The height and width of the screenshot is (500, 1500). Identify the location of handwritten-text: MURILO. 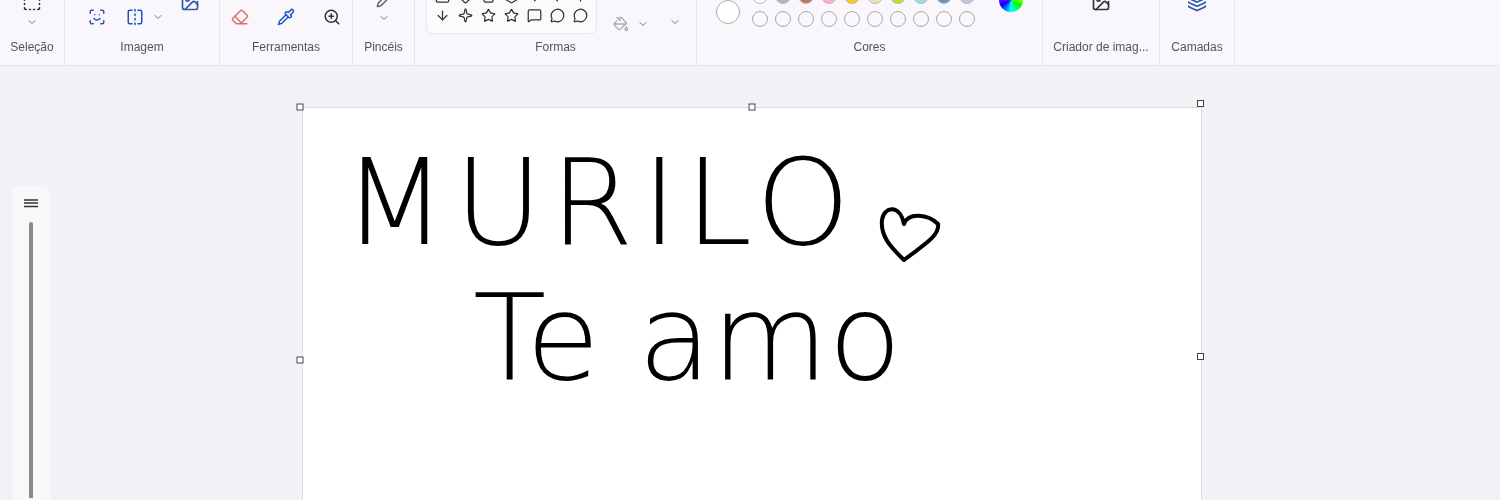
(601, 203).